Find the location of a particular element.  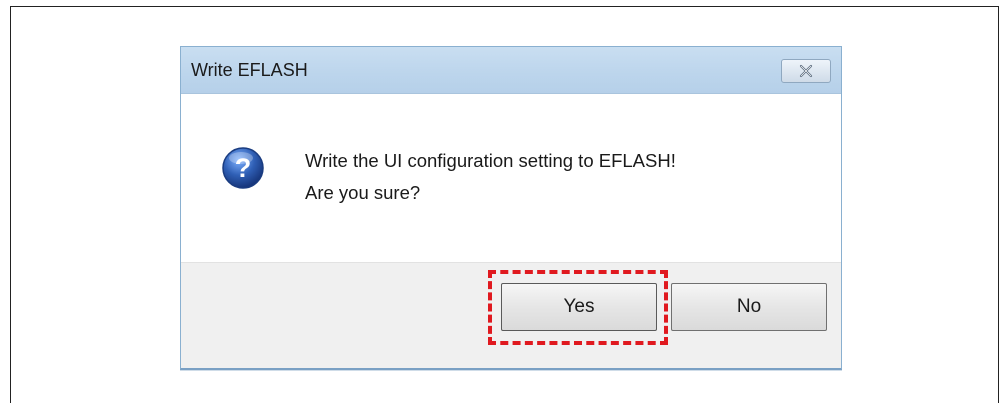

question-icon: ? is located at coordinates (243, 168).